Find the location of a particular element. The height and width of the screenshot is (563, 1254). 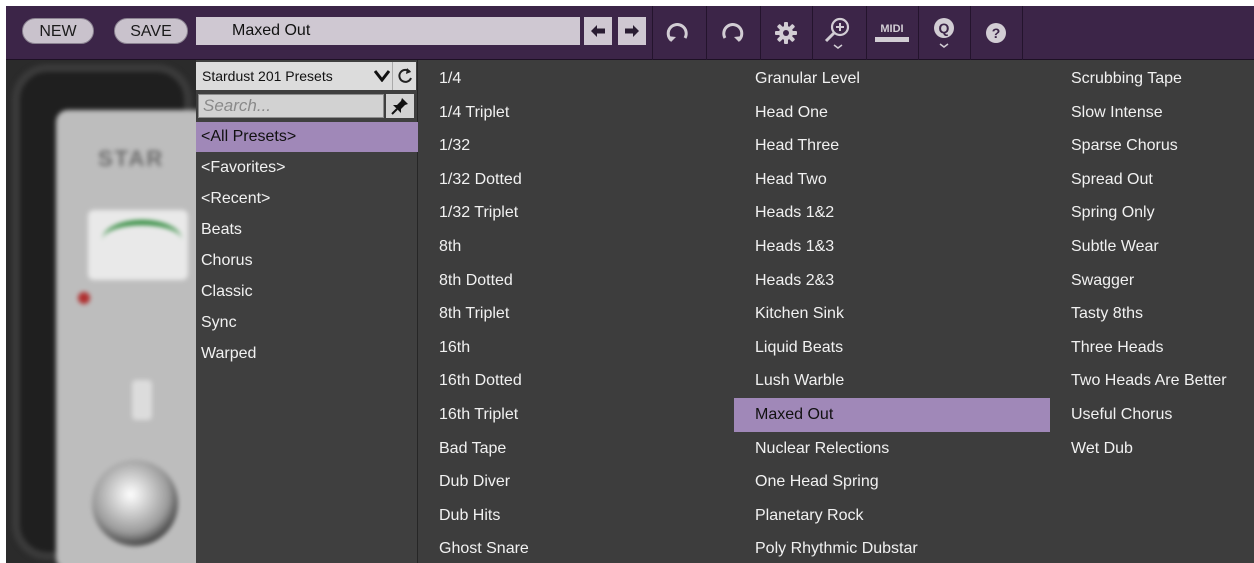

preset-item: Spread Out is located at coordinates (1152, 180).